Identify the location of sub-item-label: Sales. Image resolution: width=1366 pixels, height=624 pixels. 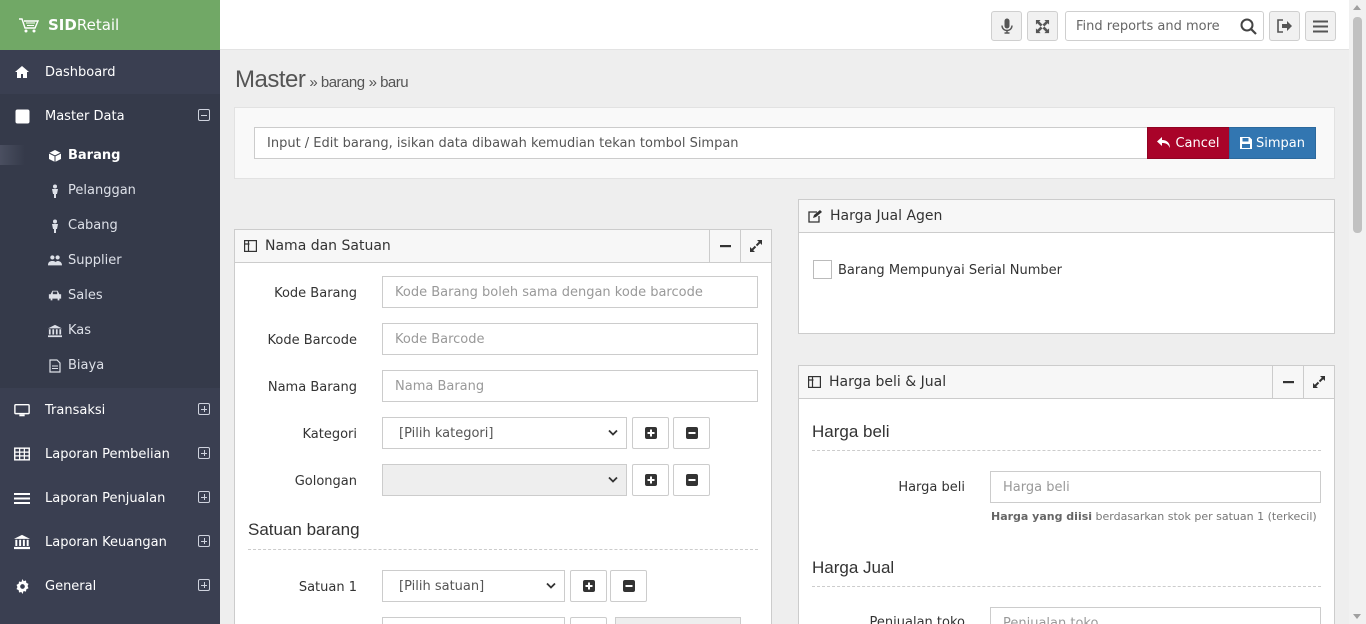
(85, 295).